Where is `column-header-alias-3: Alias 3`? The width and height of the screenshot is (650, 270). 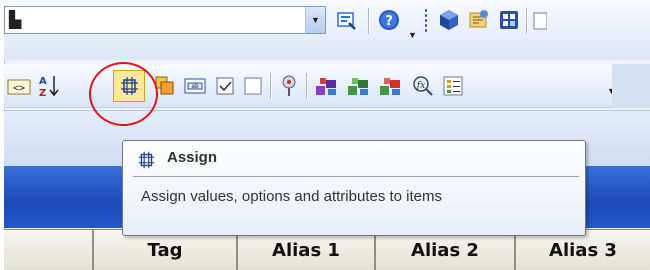 column-header-alias-3: Alias 3 is located at coordinates (583, 250).